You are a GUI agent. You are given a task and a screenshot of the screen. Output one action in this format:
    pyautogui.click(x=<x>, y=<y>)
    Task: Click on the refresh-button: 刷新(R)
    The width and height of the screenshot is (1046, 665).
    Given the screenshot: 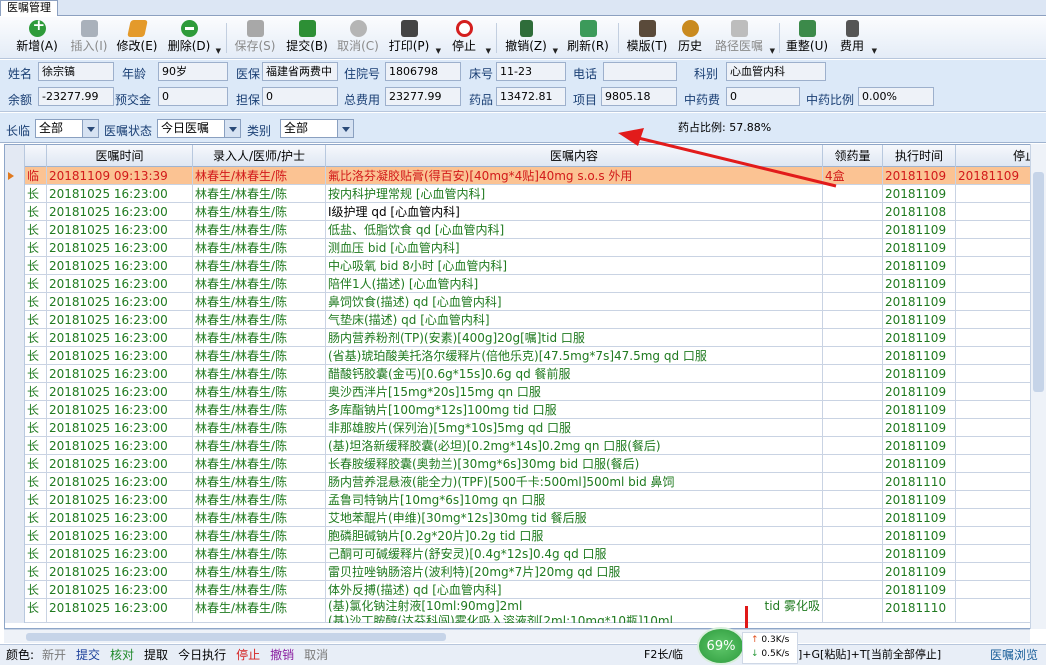 What is the action you would take?
    pyautogui.click(x=588, y=38)
    